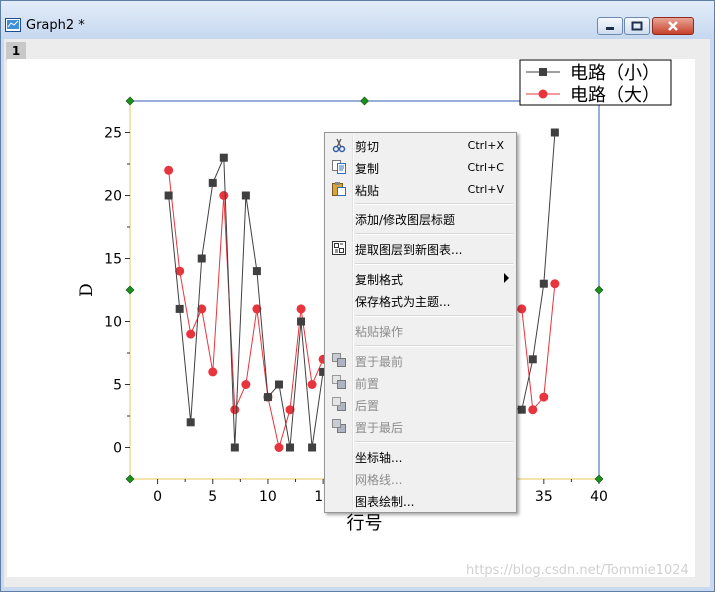  Describe the element at coordinates (367, 169) in the screenshot. I see `menu-item-label: 复制` at that location.